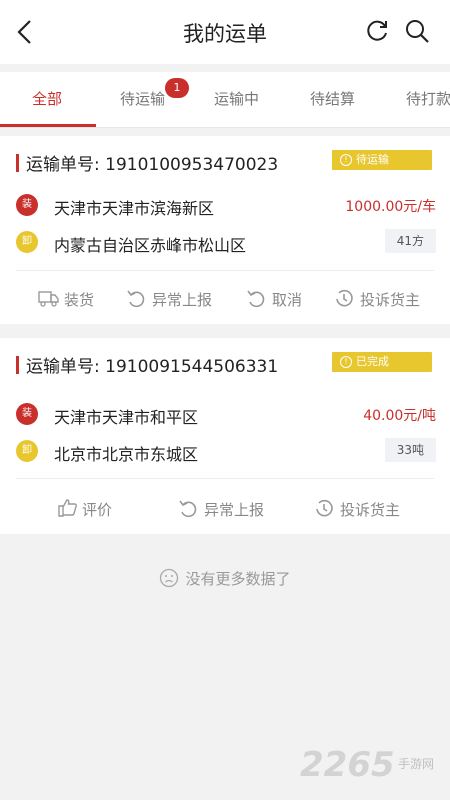  What do you see at coordinates (48, 299) in the screenshot?
I see `truck-icon` at bounding box center [48, 299].